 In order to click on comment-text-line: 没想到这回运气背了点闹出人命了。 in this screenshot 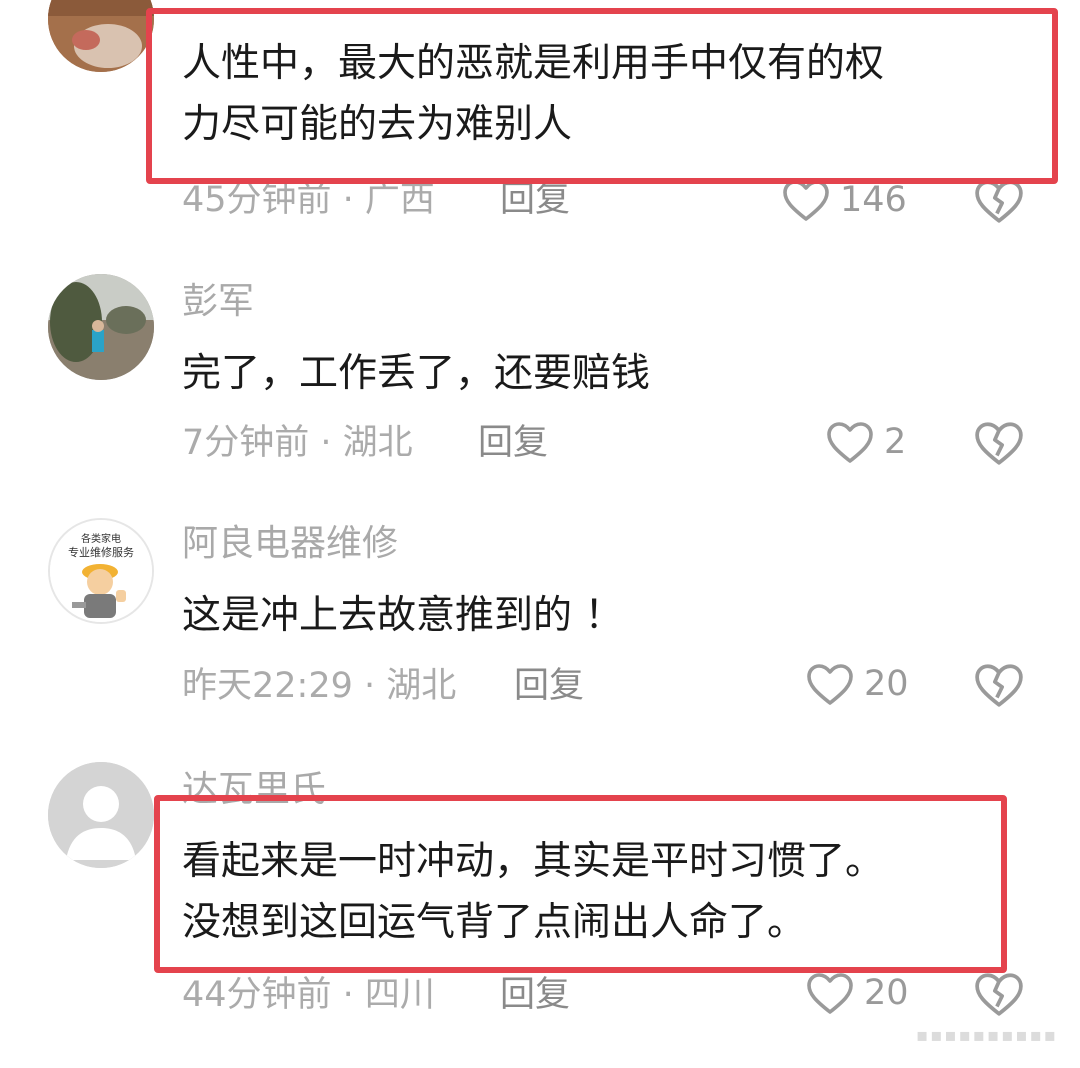, I will do `click(494, 922)`.